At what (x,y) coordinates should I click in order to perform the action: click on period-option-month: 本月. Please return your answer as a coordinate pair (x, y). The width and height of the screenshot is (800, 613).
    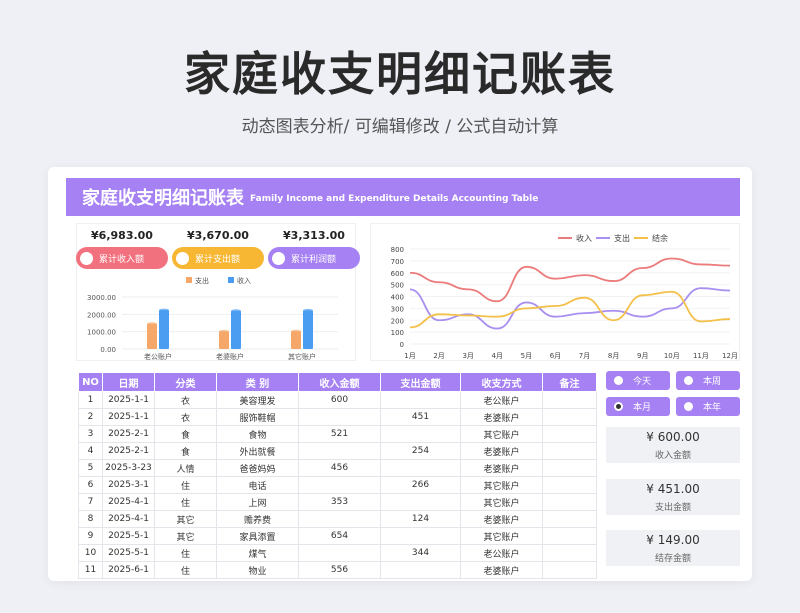
    Looking at the image, I should click on (638, 406).